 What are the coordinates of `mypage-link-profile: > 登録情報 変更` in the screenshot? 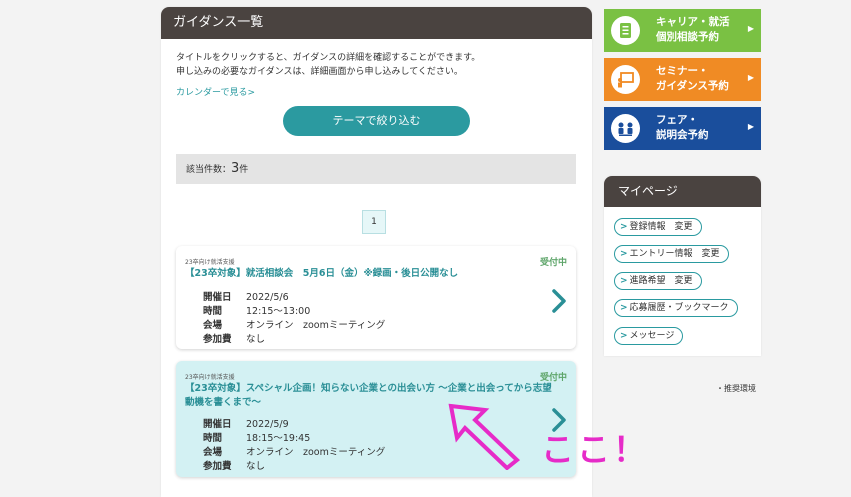 It's located at (658, 227).